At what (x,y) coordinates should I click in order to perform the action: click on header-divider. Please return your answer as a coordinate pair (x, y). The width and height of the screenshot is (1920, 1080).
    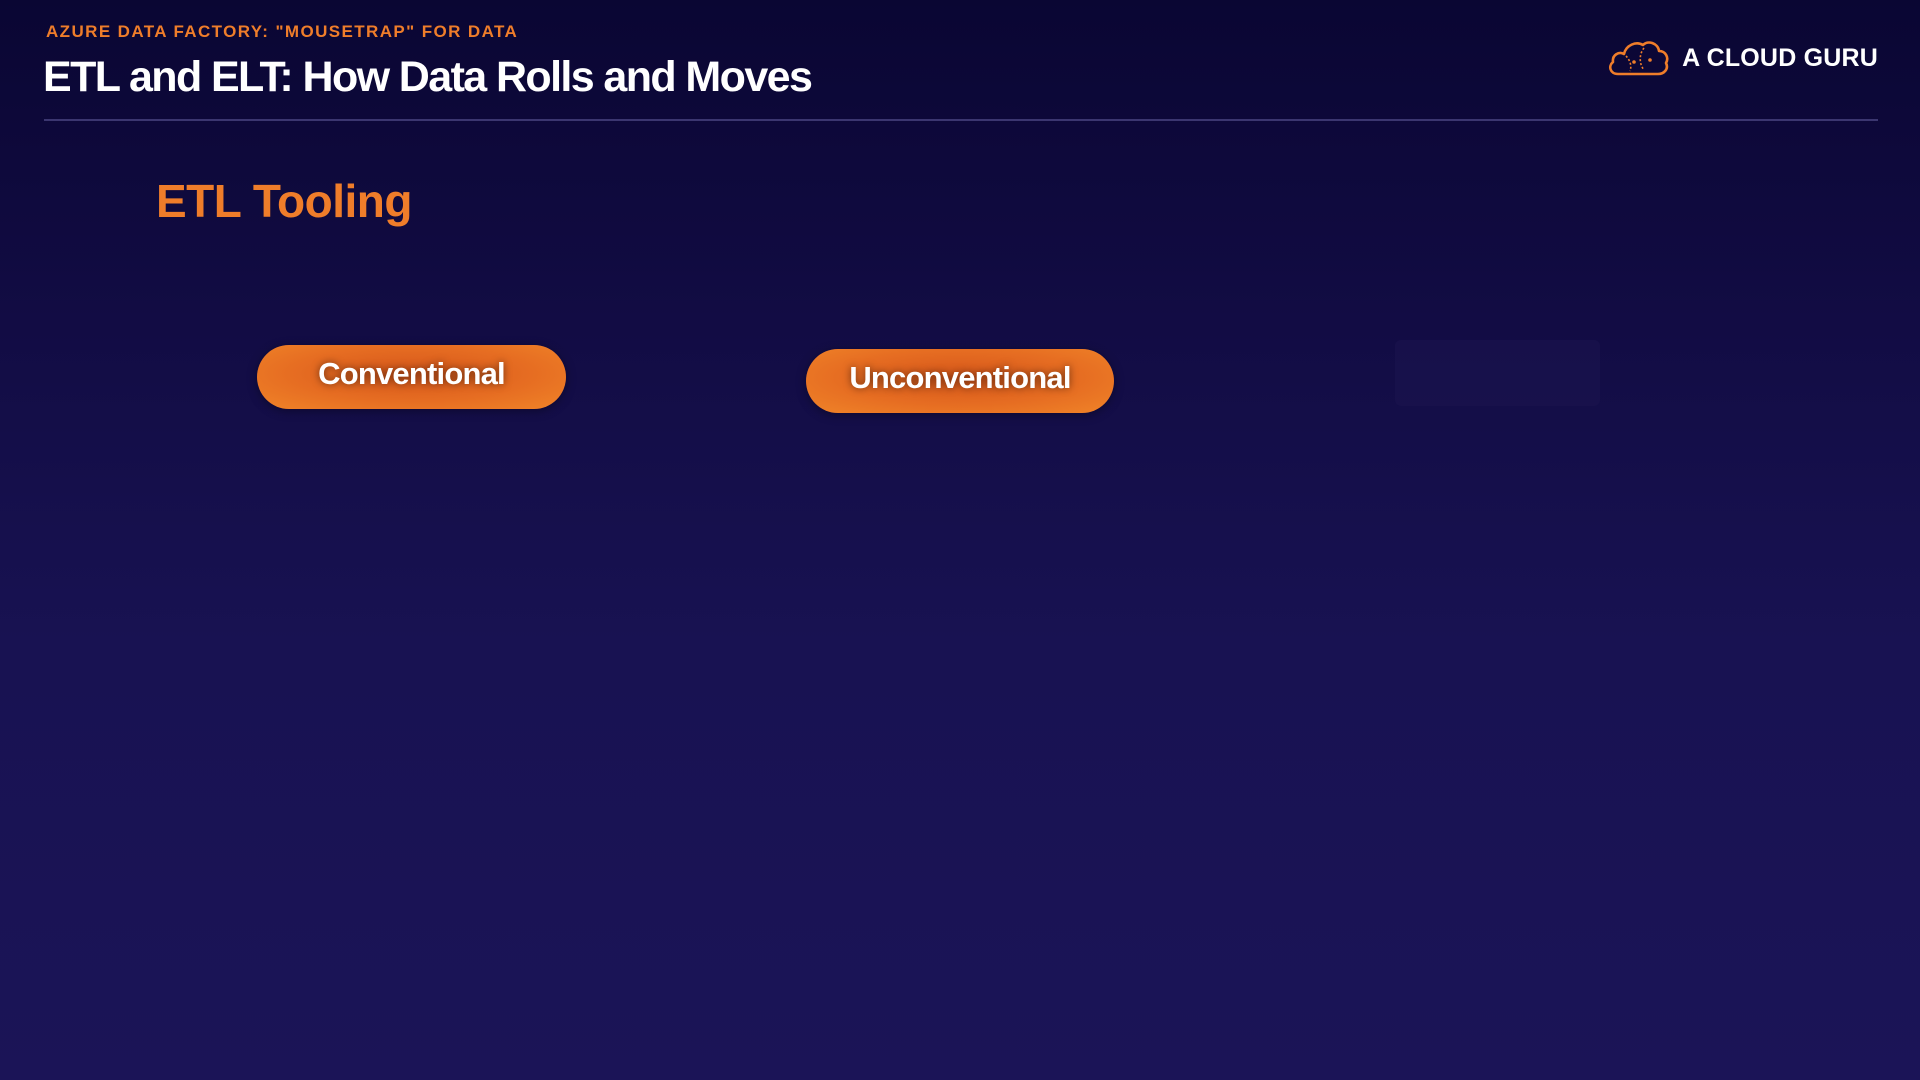
    Looking at the image, I should click on (961, 120).